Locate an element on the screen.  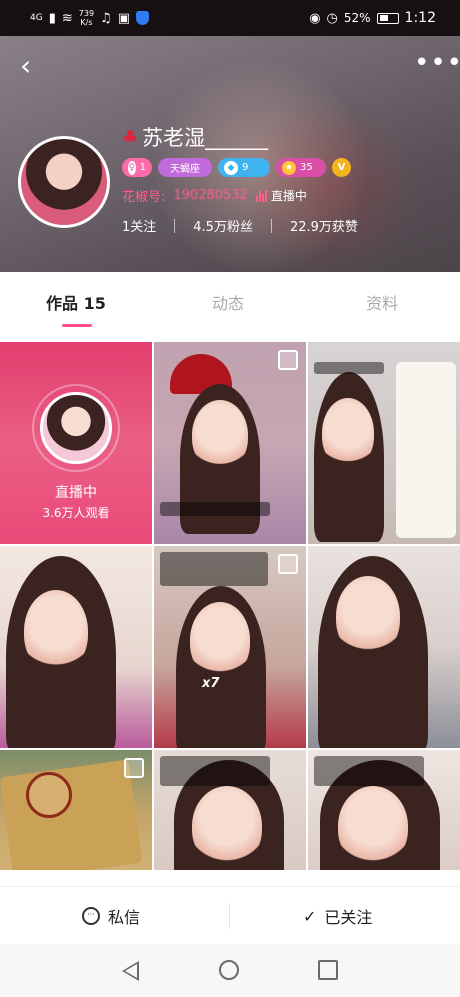
level-value: 9 is located at coordinates (245, 167).